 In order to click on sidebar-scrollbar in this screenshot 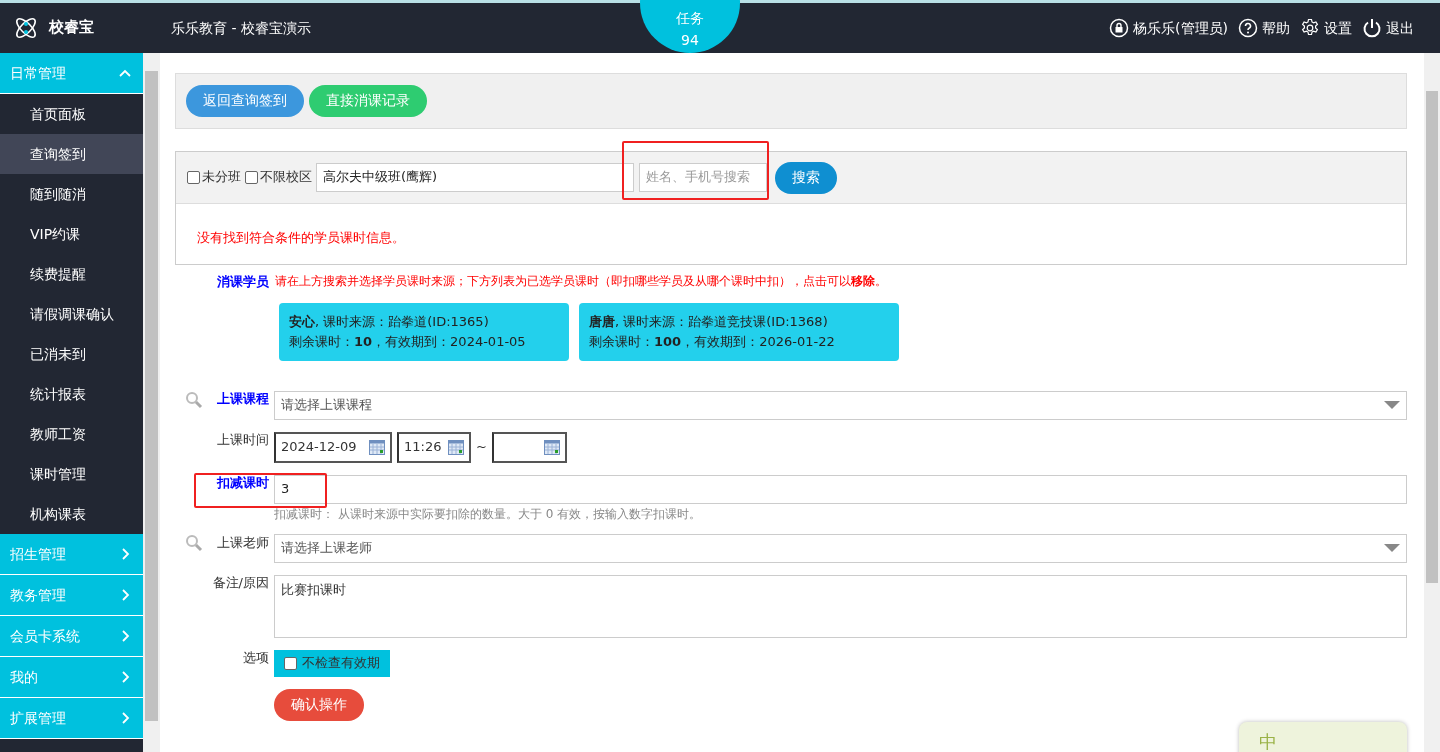, I will do `click(151, 402)`.